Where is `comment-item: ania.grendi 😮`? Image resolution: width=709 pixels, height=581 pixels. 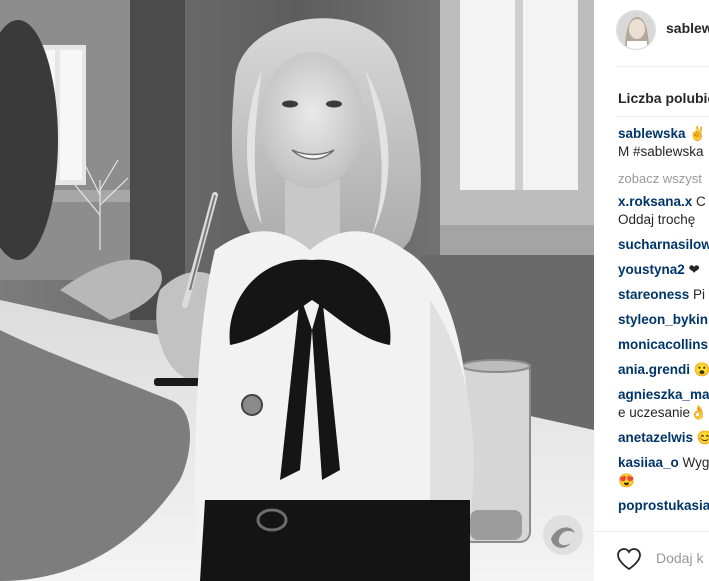 comment-item: ania.grendi 😮 is located at coordinates (663, 370).